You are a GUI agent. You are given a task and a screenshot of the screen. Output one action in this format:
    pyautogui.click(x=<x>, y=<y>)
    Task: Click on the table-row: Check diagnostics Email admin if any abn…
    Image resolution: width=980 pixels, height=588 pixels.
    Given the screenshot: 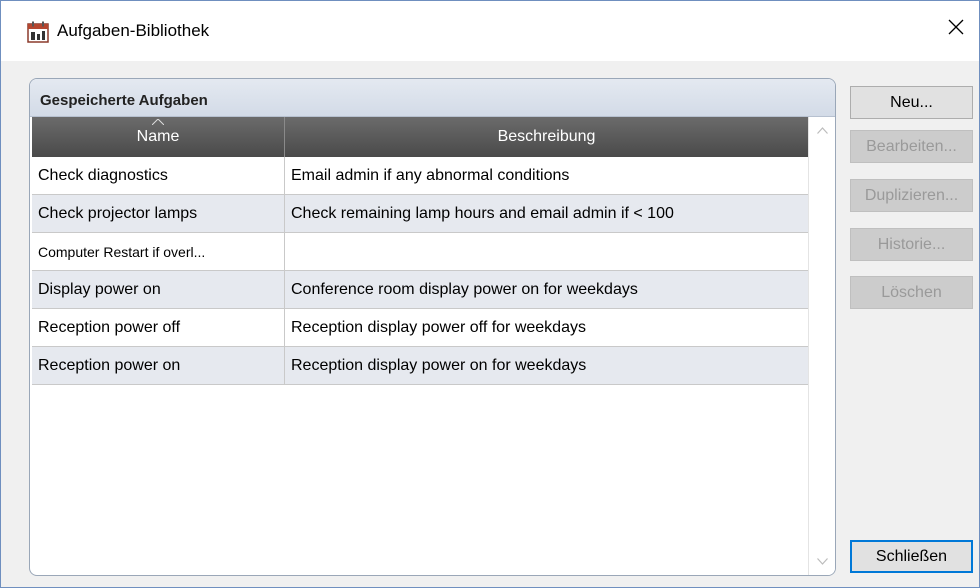 What is the action you would take?
    pyautogui.click(x=420, y=176)
    